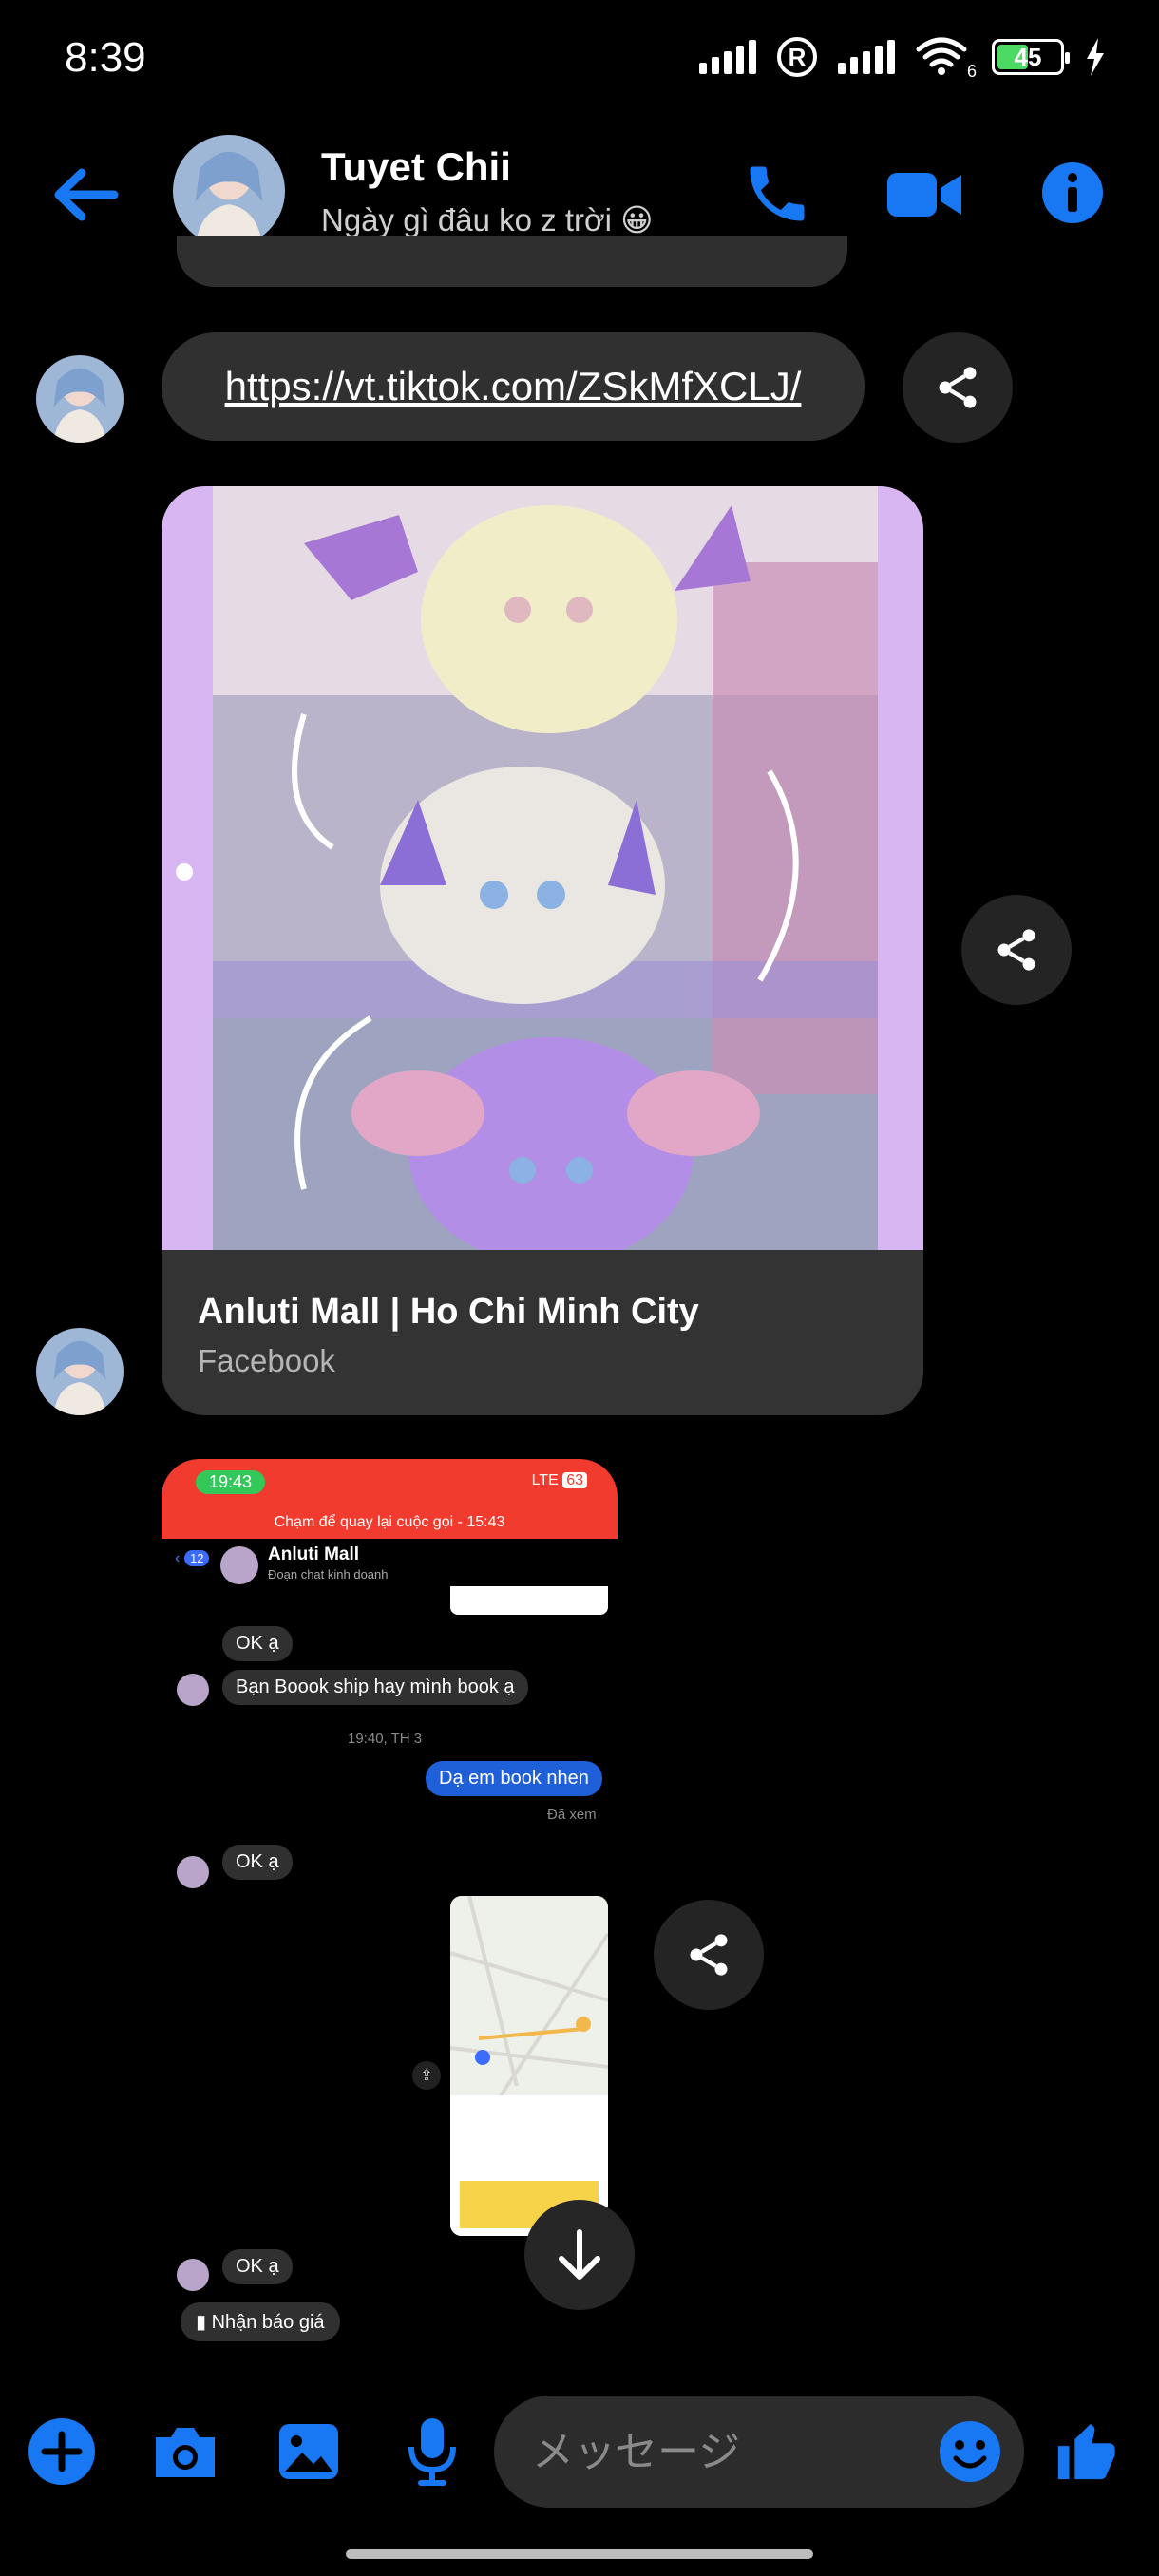  I want to click on link-message-bubble: https://vt.tiktok.com/ZSkMfXCLJ/, so click(513, 386).